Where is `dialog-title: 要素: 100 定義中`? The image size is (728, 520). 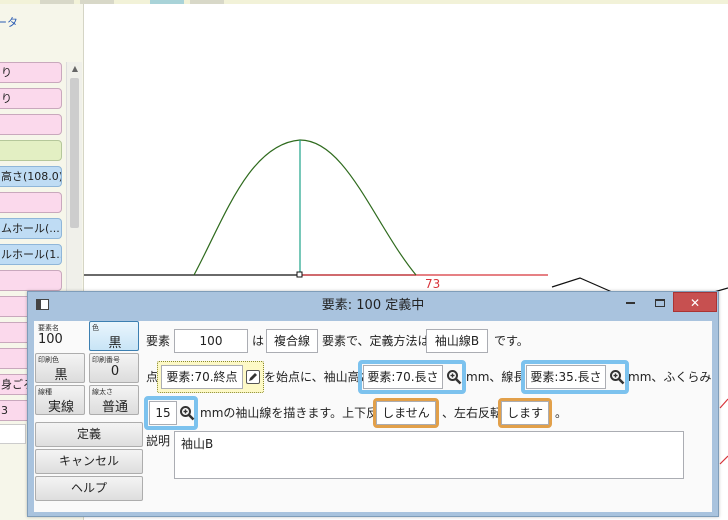
dialog-title: 要素: 100 定義中 is located at coordinates (373, 305).